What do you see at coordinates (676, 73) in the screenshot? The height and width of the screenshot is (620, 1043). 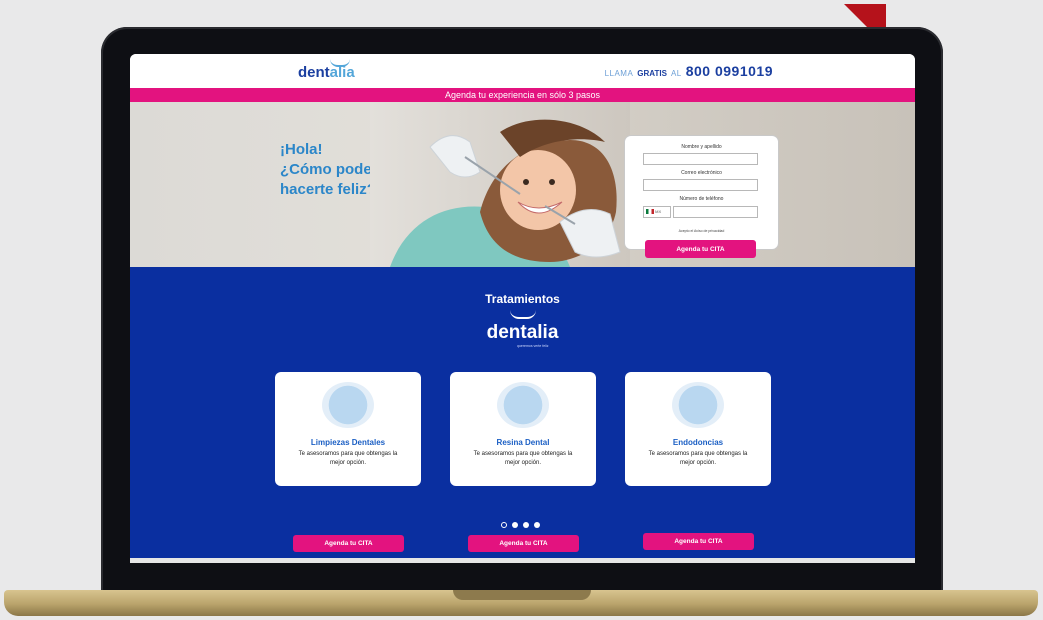 I see `call-al: AL` at bounding box center [676, 73].